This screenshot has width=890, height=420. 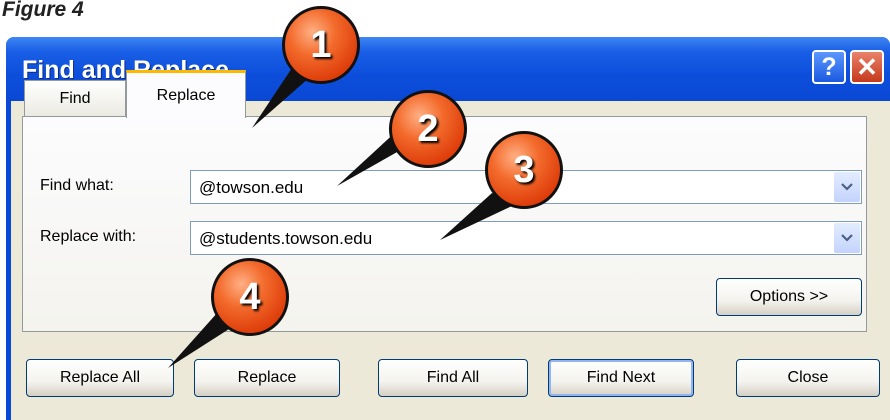 What do you see at coordinates (524, 170) in the screenshot?
I see `callout-3: 3` at bounding box center [524, 170].